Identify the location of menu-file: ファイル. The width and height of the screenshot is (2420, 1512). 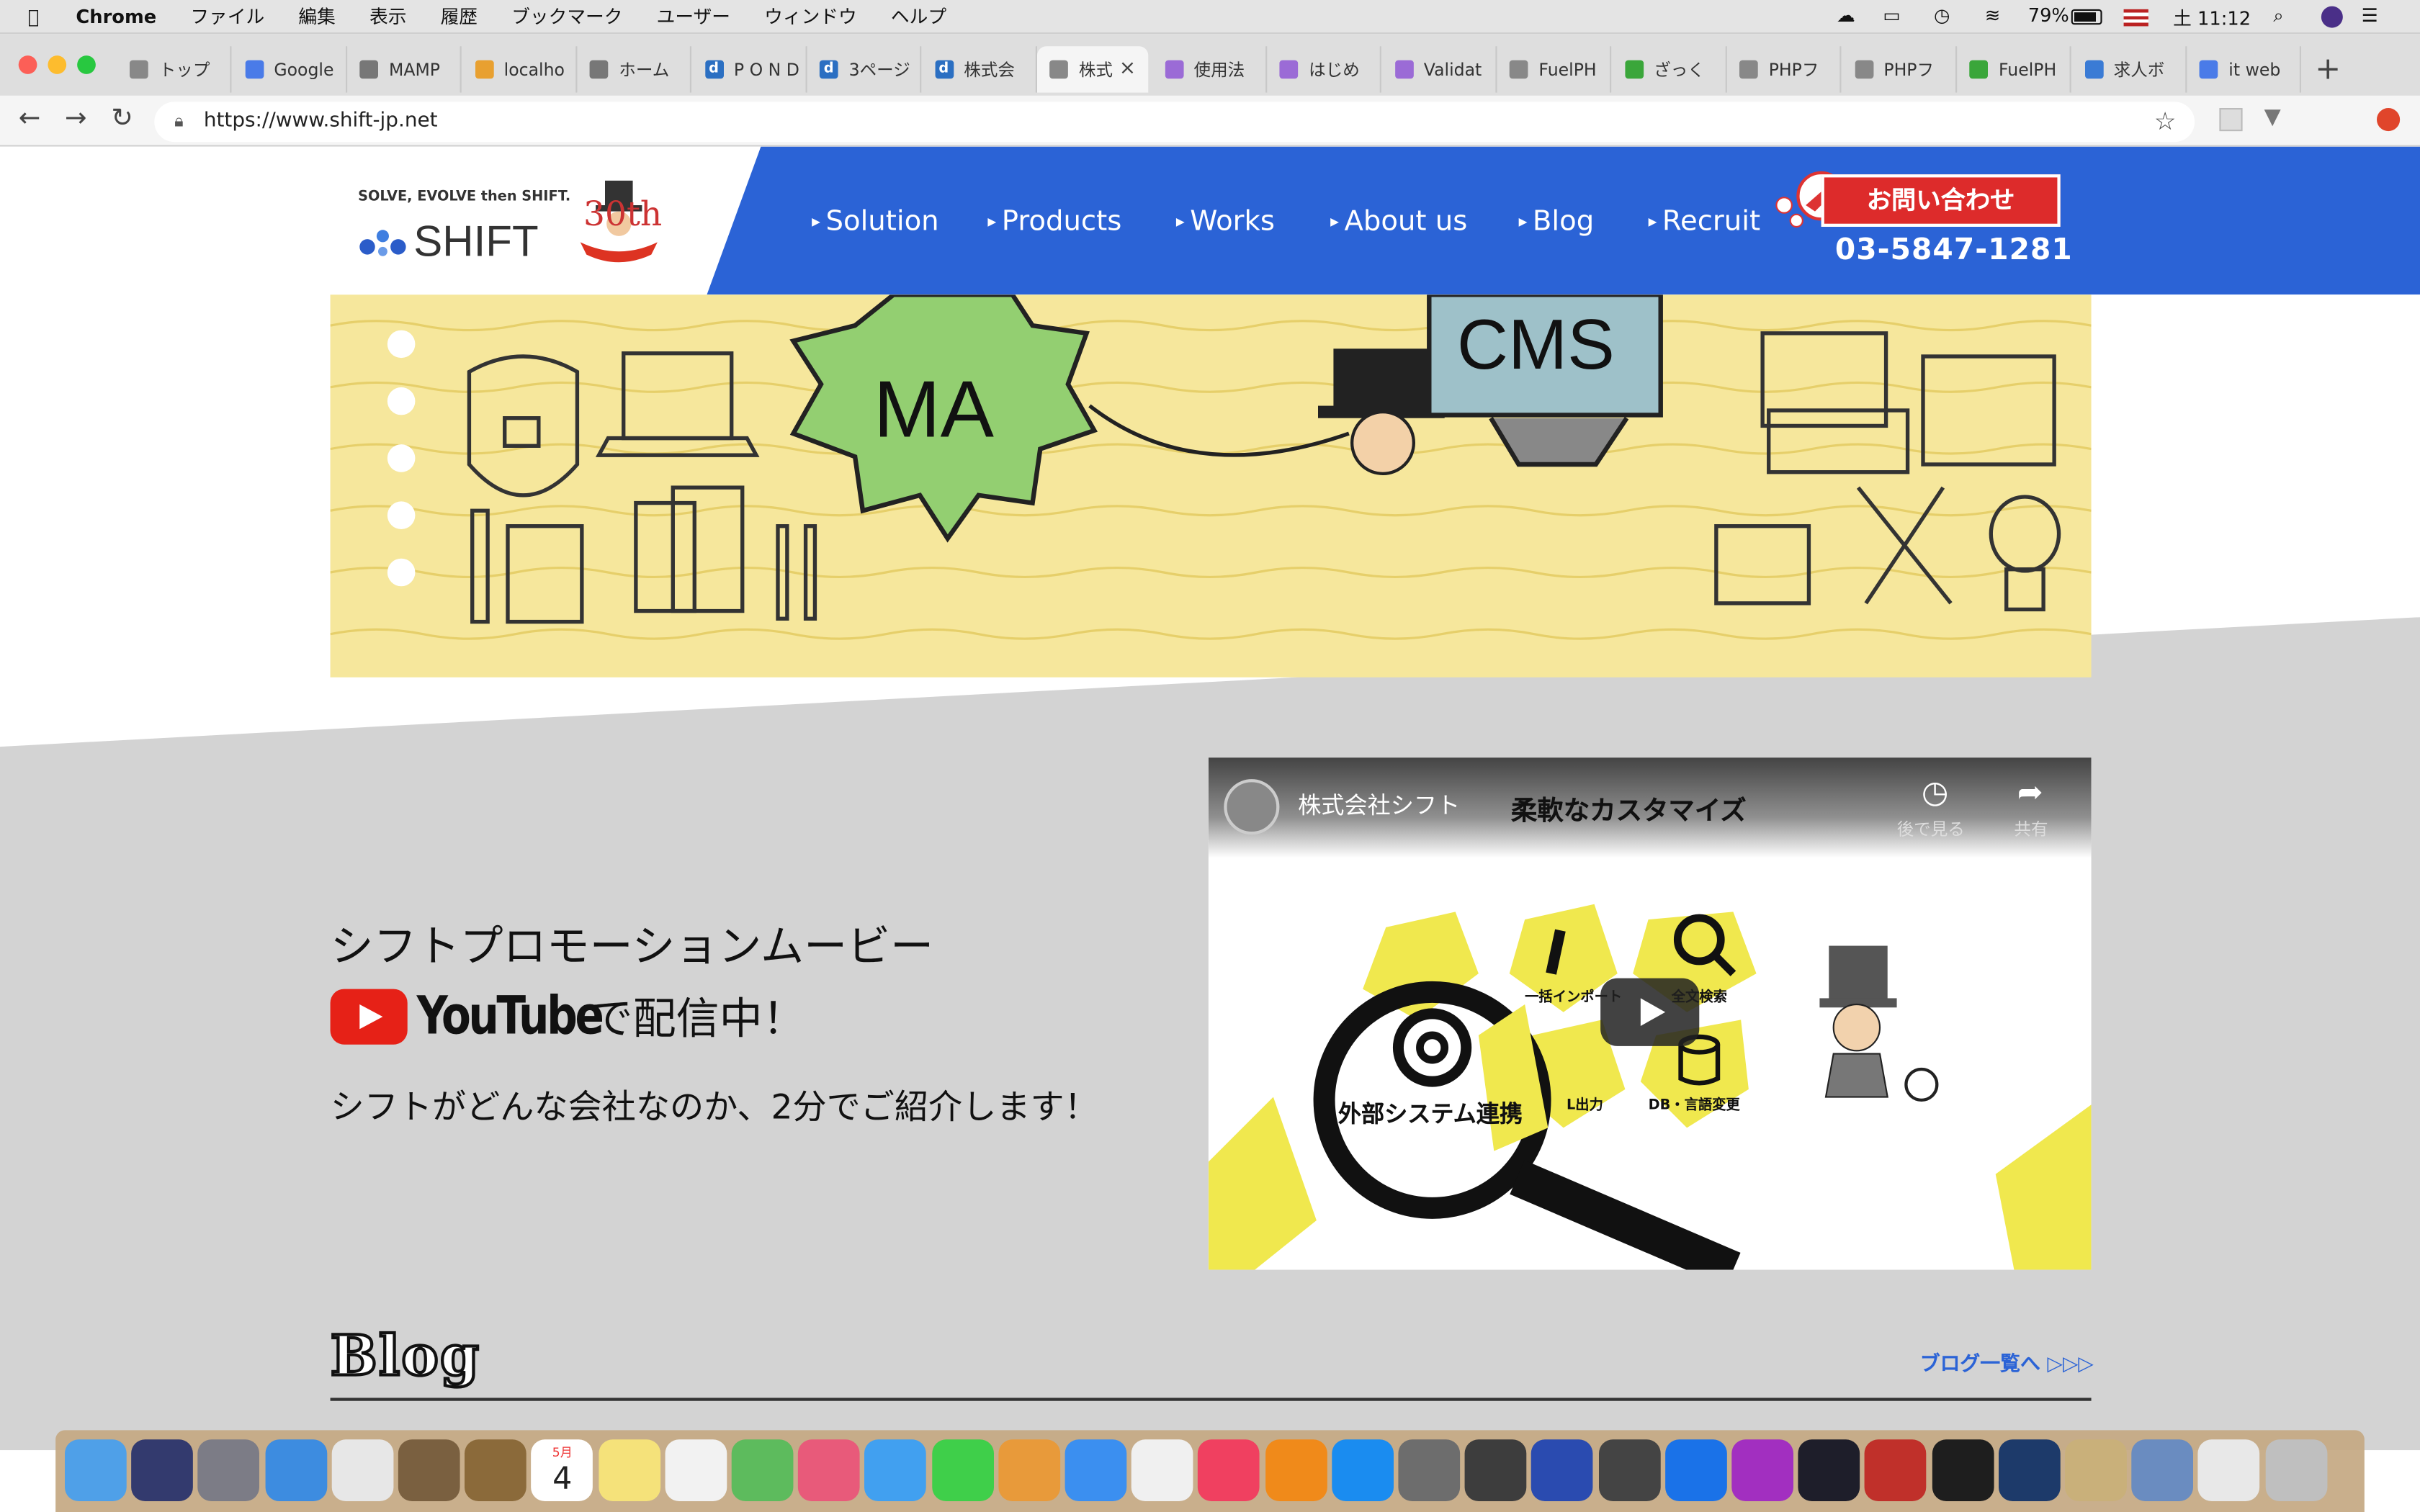
(227, 16).